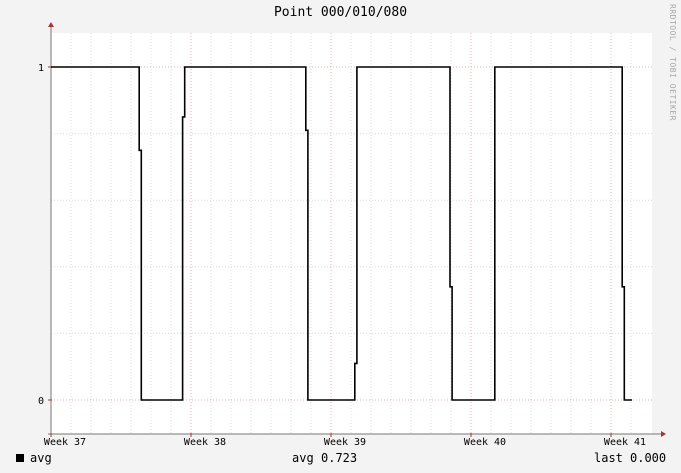 The height and width of the screenshot is (473, 681). I want to click on y-axis-arrow-icon, so click(51, 24).